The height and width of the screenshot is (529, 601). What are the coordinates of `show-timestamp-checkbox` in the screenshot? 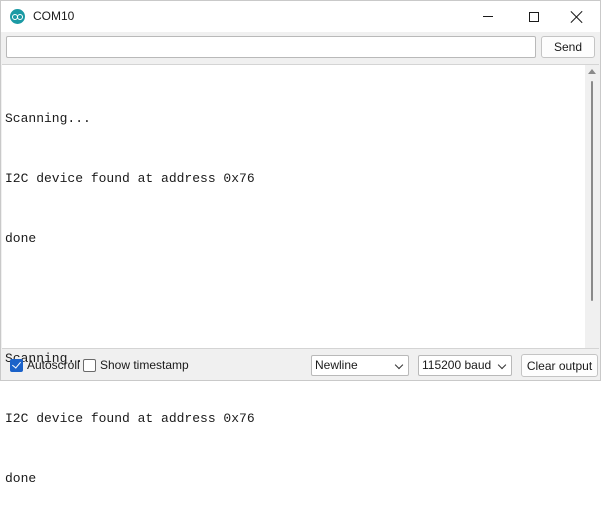 It's located at (89, 365).